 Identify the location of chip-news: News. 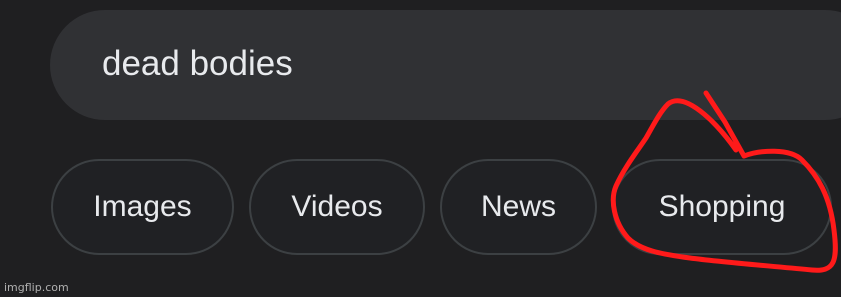
(518, 207).